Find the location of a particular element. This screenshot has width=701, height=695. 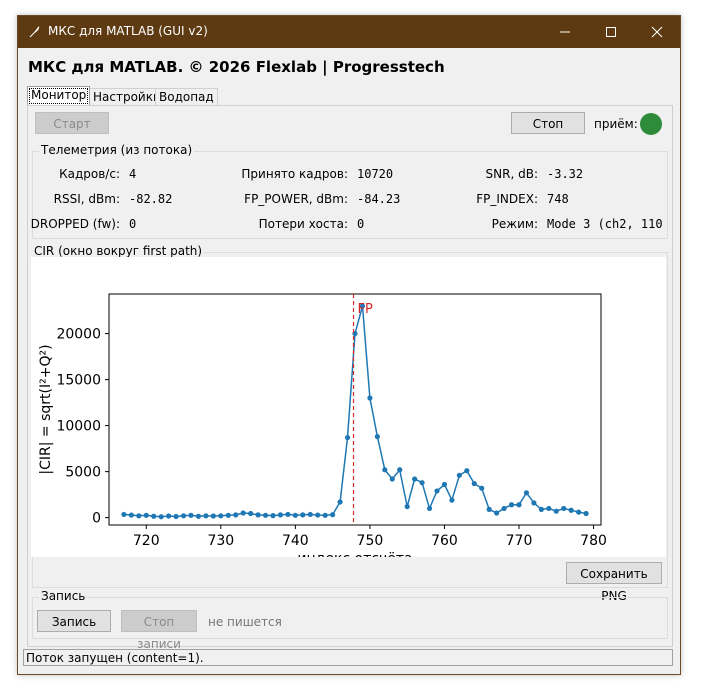

tab-waterfall: Водопад is located at coordinates (186, 97).